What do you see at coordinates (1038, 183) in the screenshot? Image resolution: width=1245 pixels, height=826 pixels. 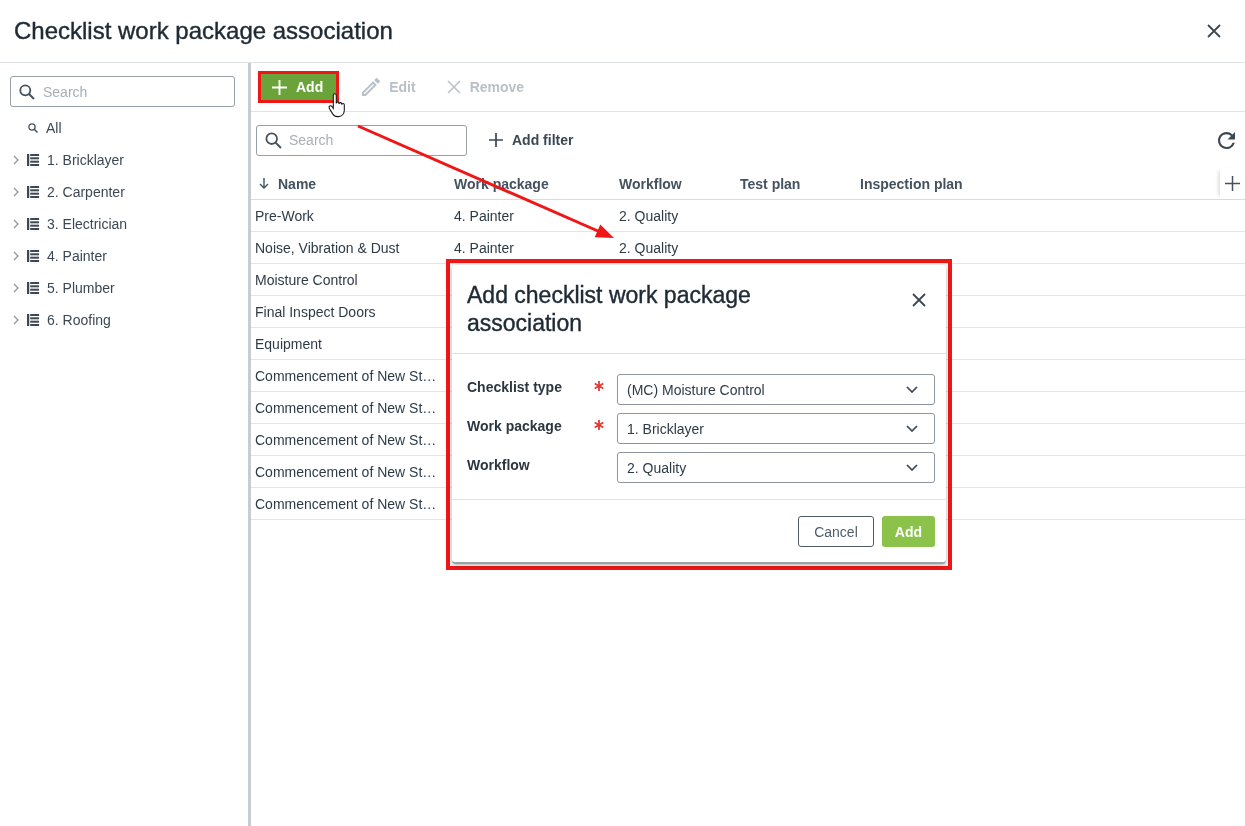 I see `column-header: Inspection plan` at bounding box center [1038, 183].